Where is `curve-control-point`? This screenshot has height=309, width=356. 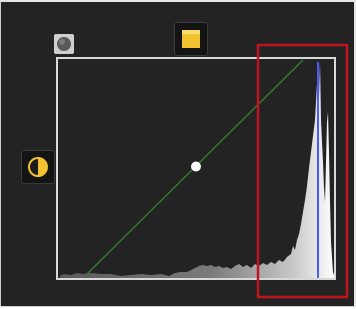
curve-control-point is located at coordinates (196, 166).